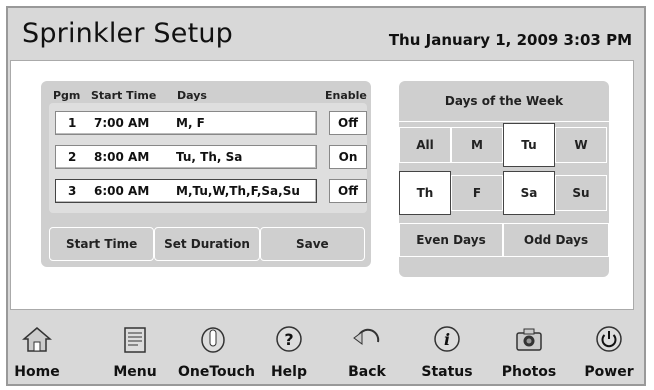 The image size is (654, 390). What do you see at coordinates (447, 372) in the screenshot?
I see `status-label: Status` at bounding box center [447, 372].